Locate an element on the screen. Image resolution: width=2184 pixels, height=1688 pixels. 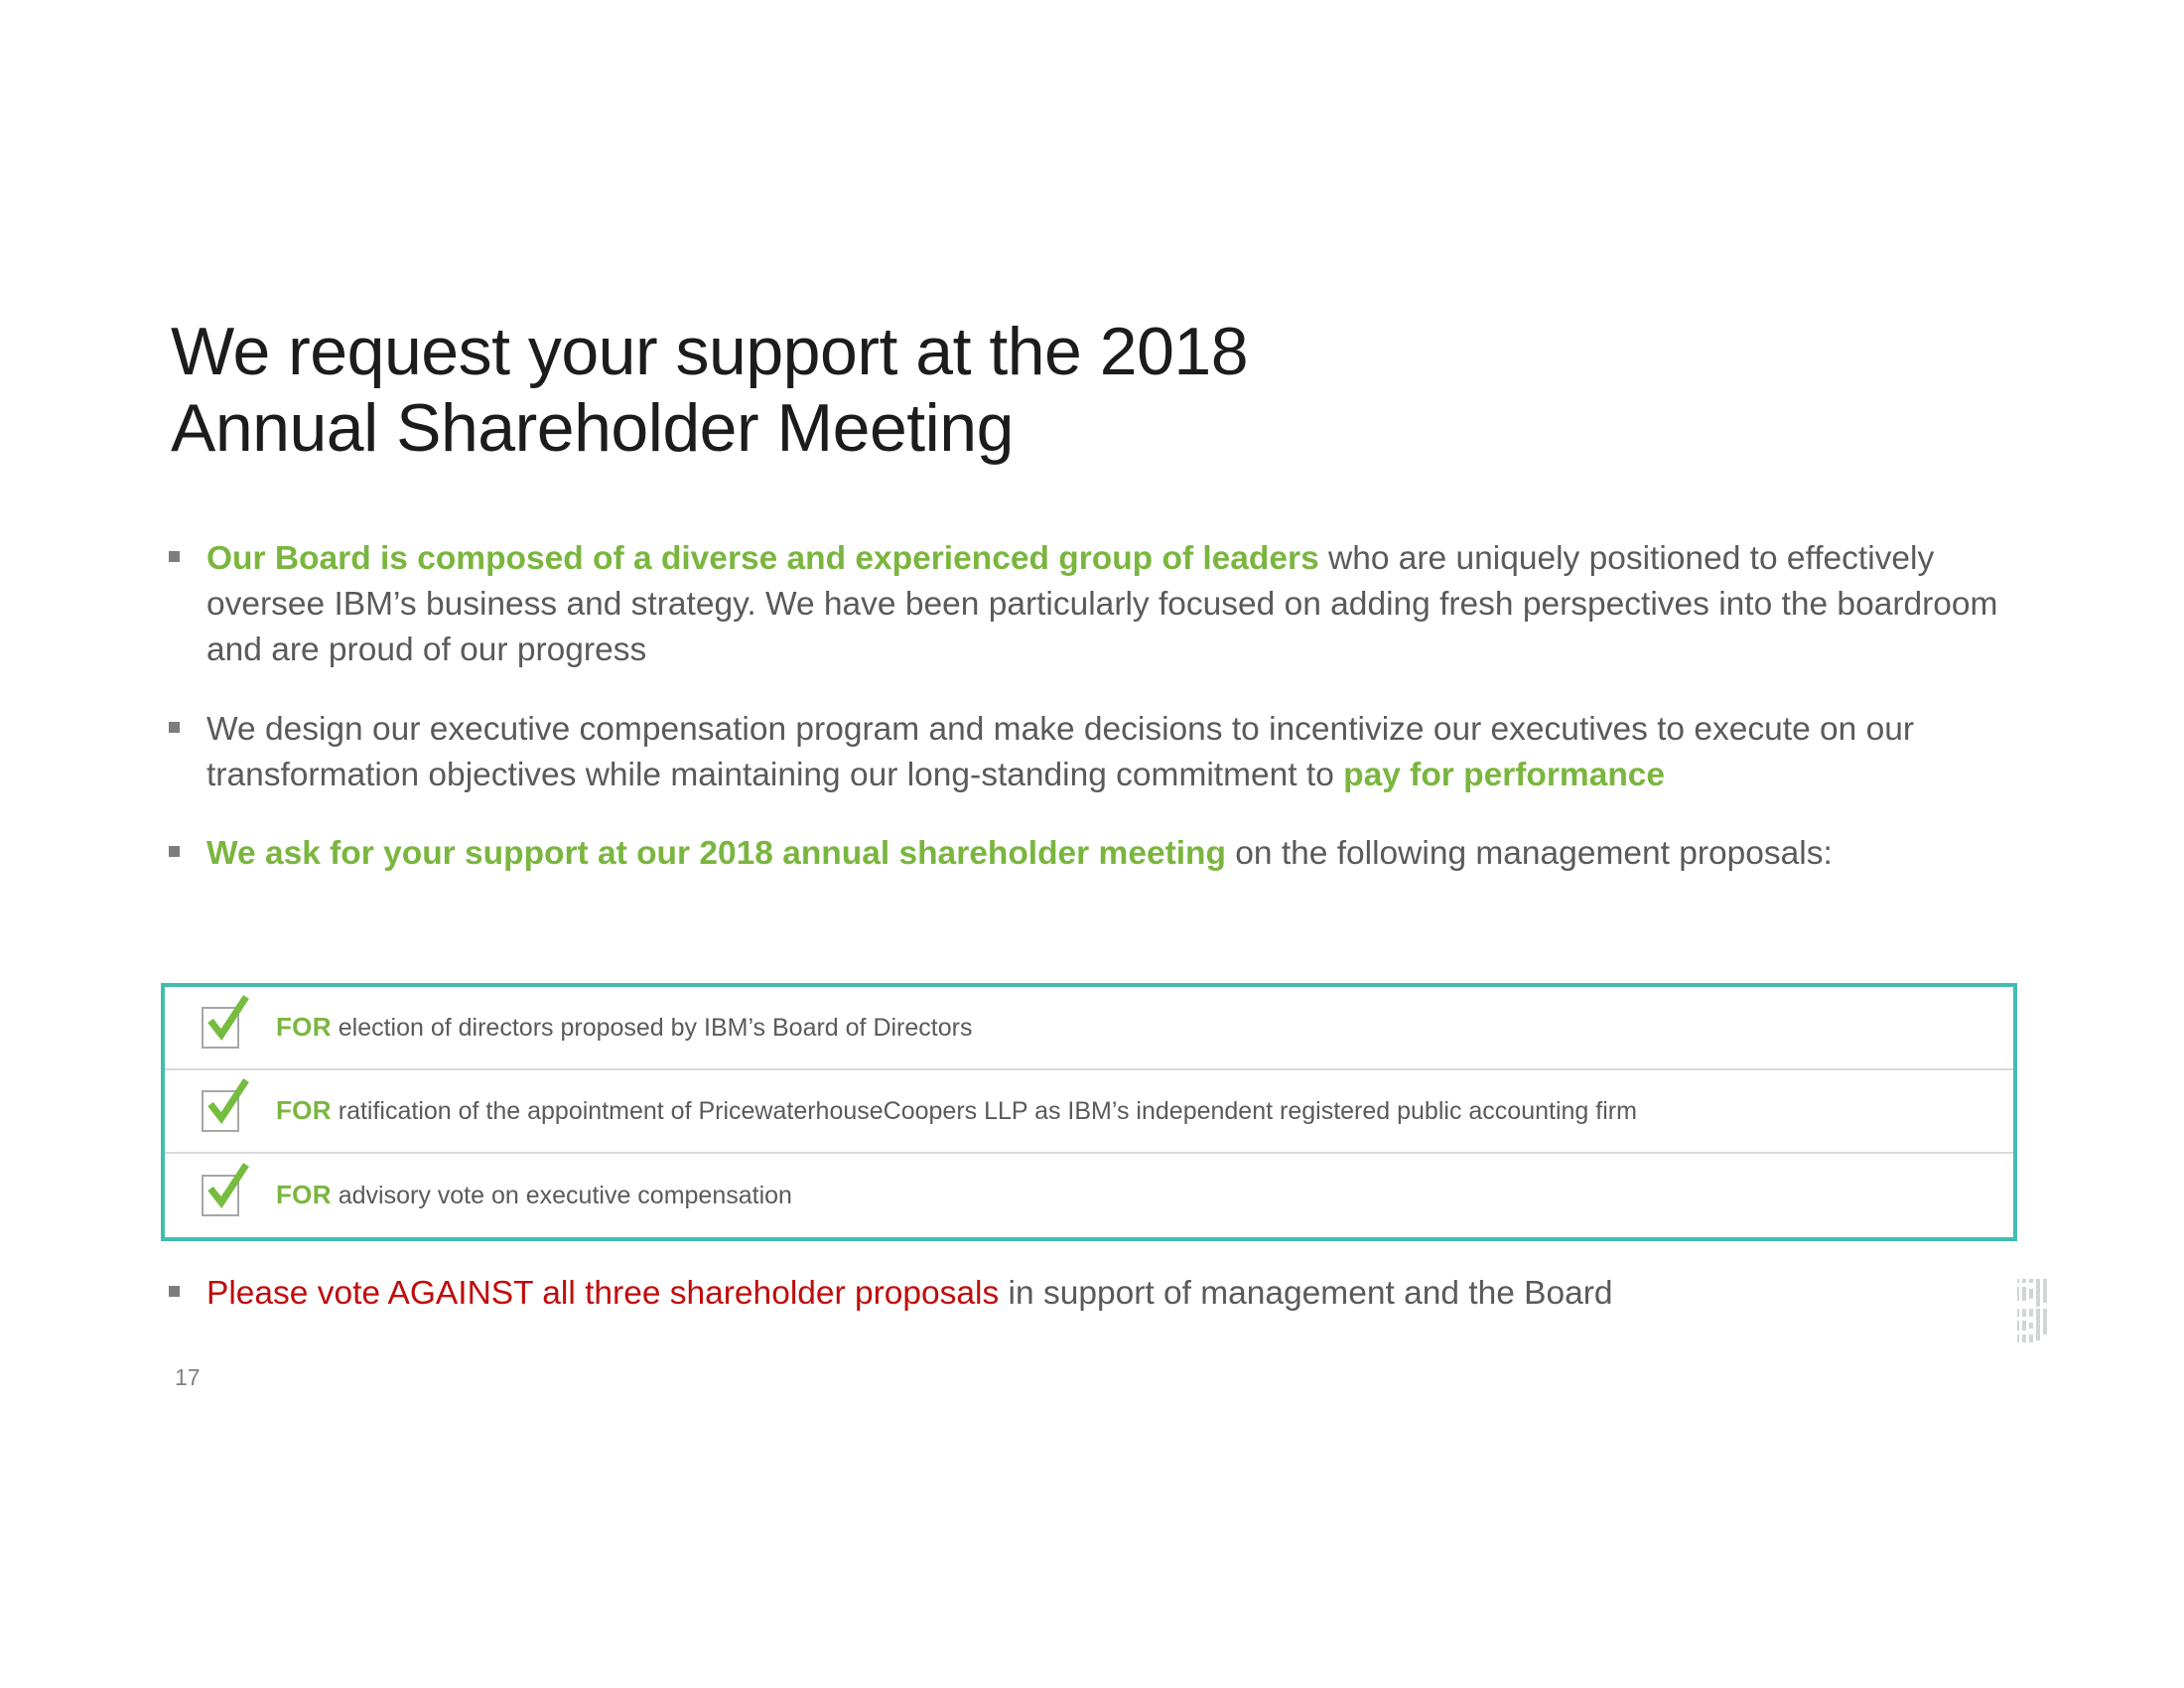
ibm-logo is located at coordinates (2045, 1332).